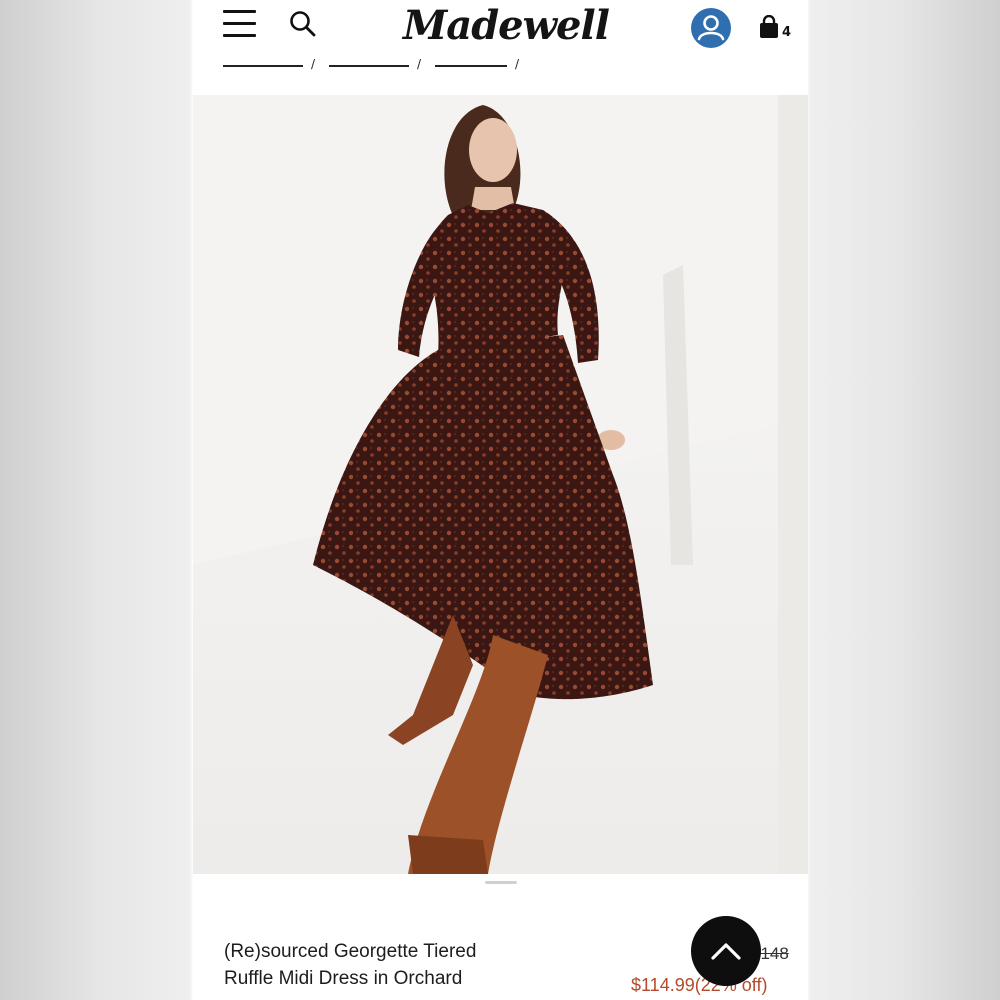  I want to click on site-header: Madewell 4 / / /, so click(500, 35).